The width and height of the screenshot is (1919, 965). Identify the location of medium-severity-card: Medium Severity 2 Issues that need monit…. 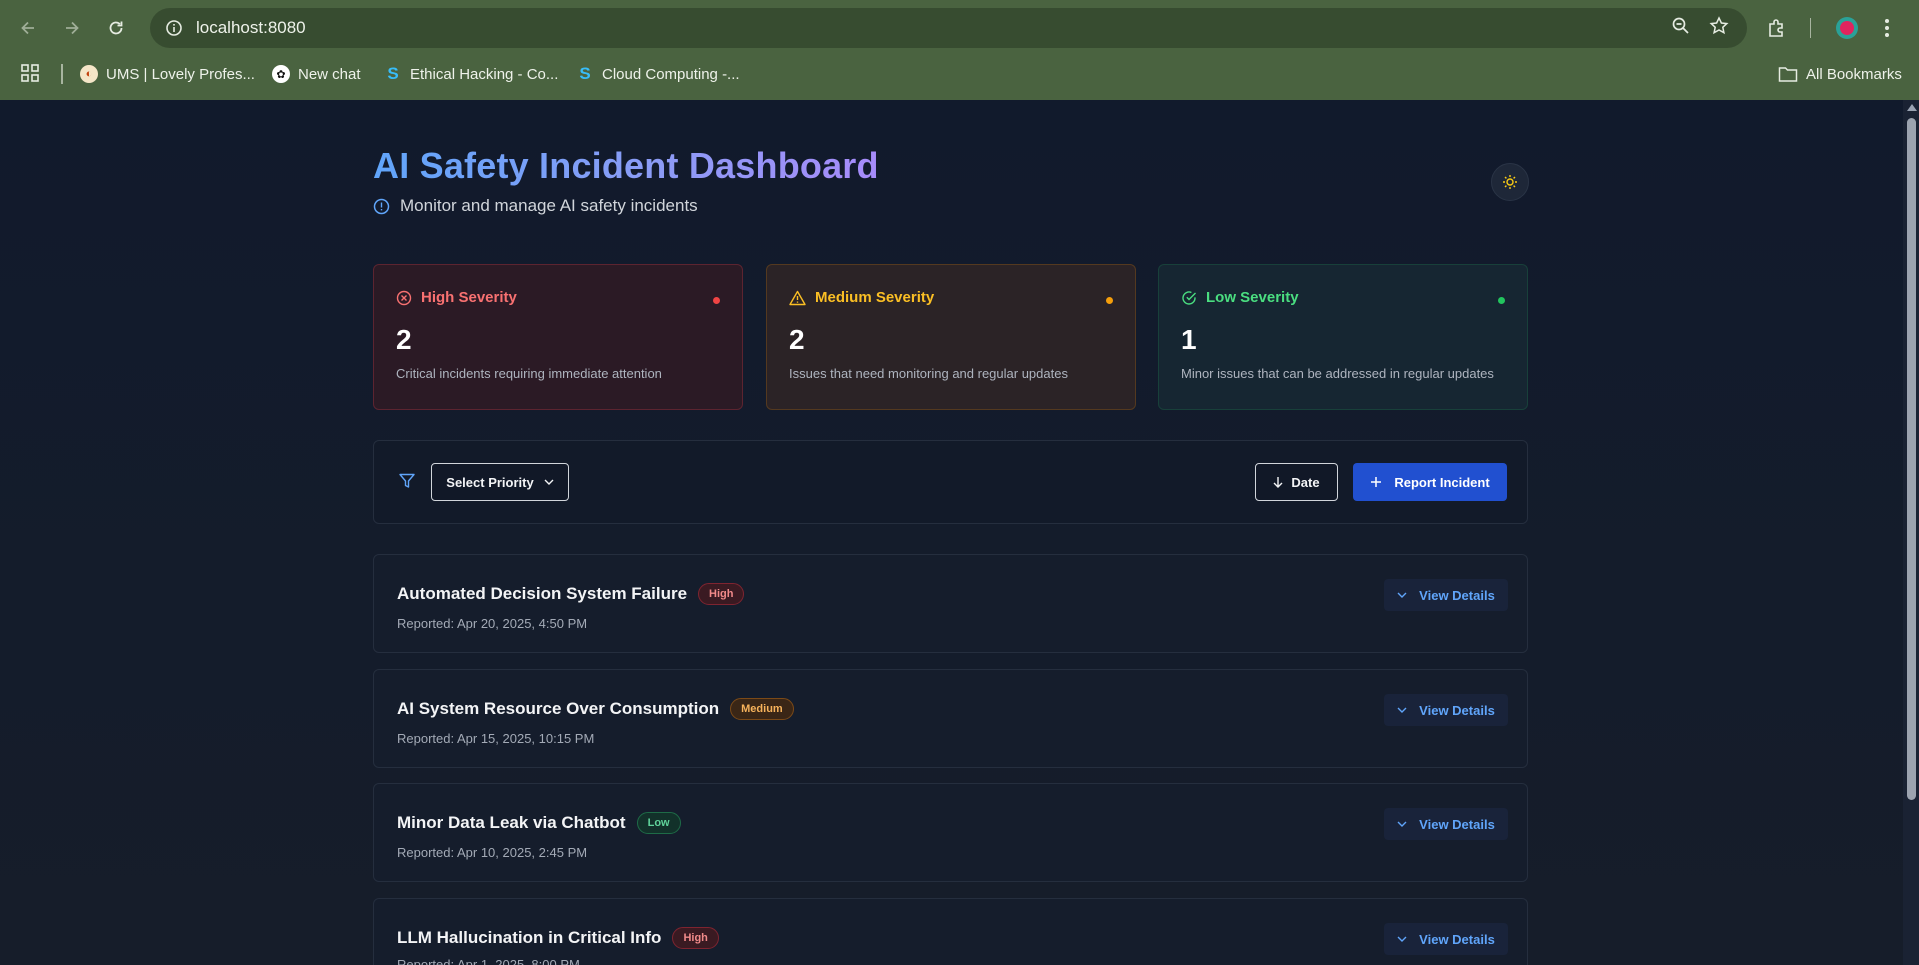
(951, 337).